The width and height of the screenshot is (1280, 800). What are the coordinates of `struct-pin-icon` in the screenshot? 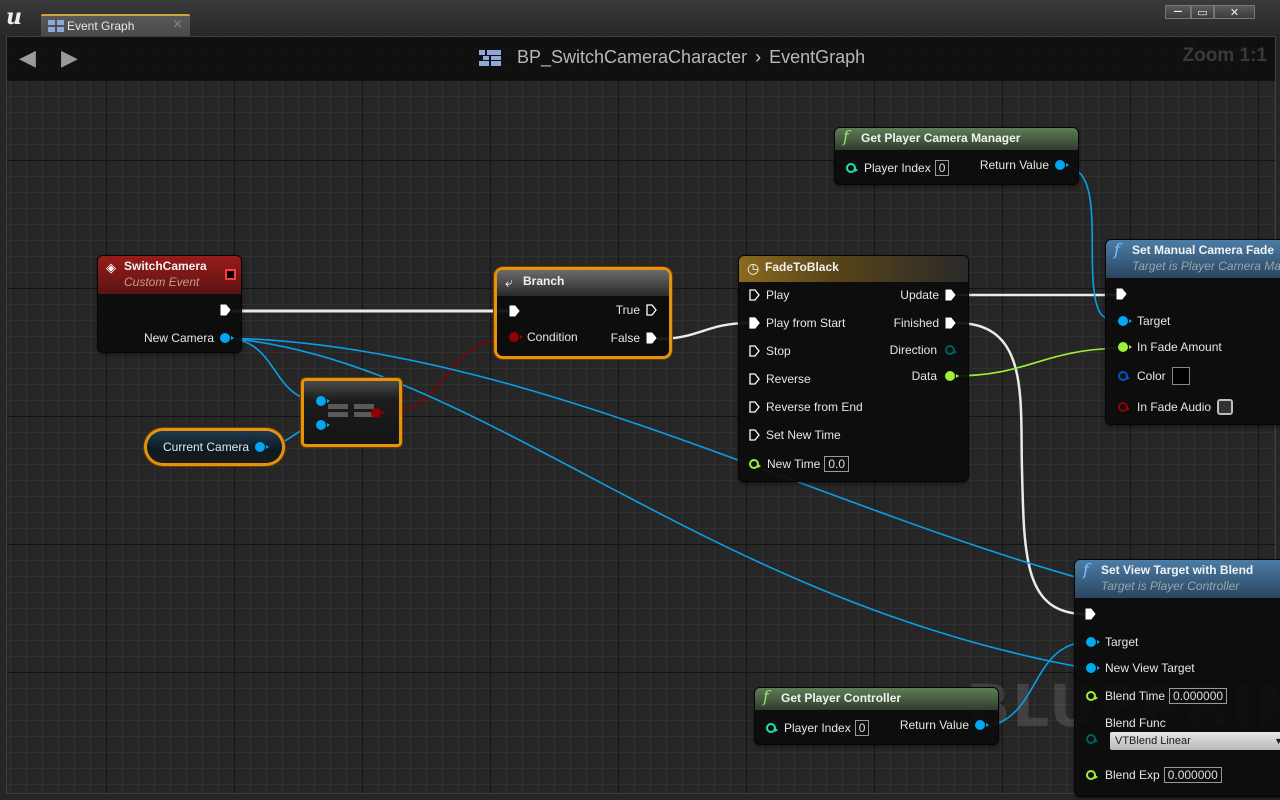 It's located at (1124, 376).